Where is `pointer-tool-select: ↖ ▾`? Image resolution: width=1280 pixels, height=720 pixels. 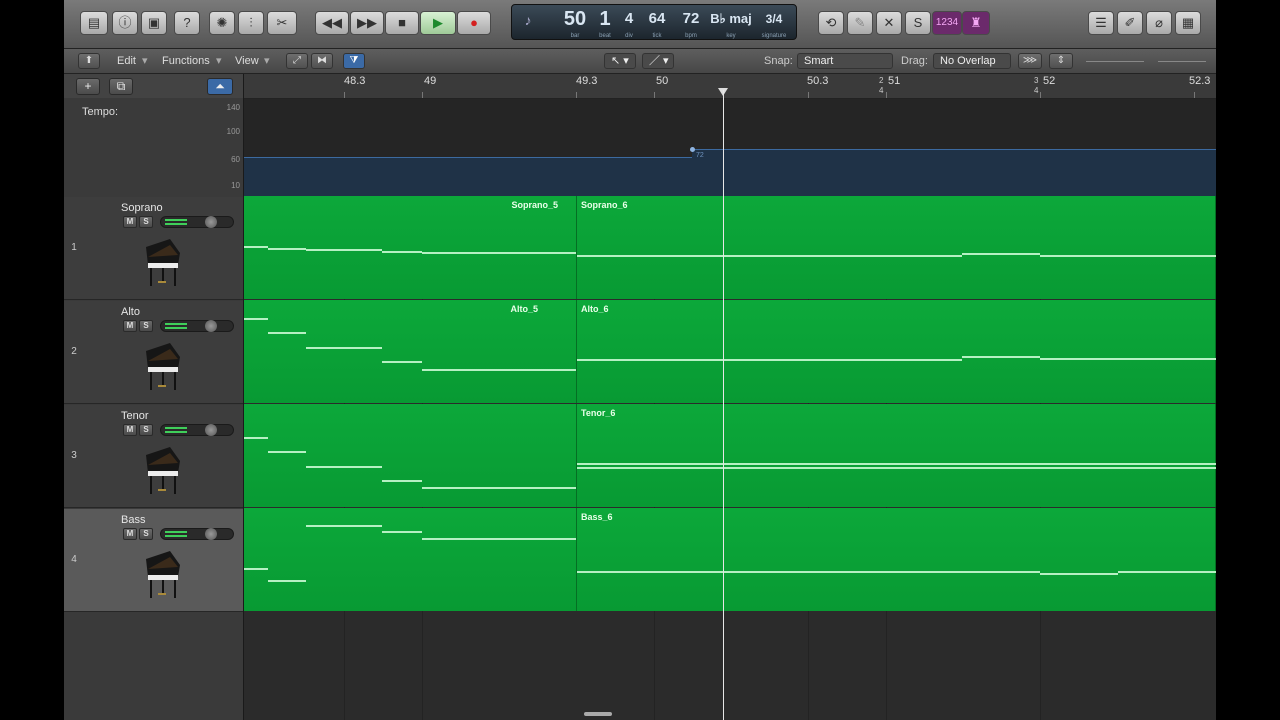 pointer-tool-select: ↖ ▾ is located at coordinates (620, 61).